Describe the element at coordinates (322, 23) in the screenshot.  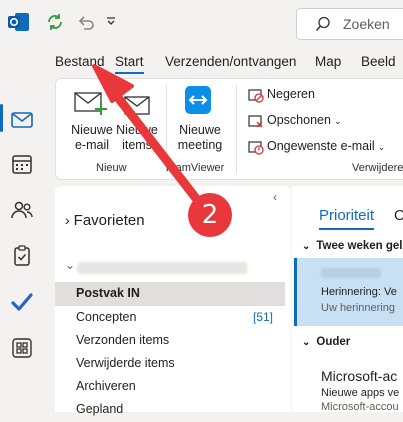
I see `search-icon` at that location.